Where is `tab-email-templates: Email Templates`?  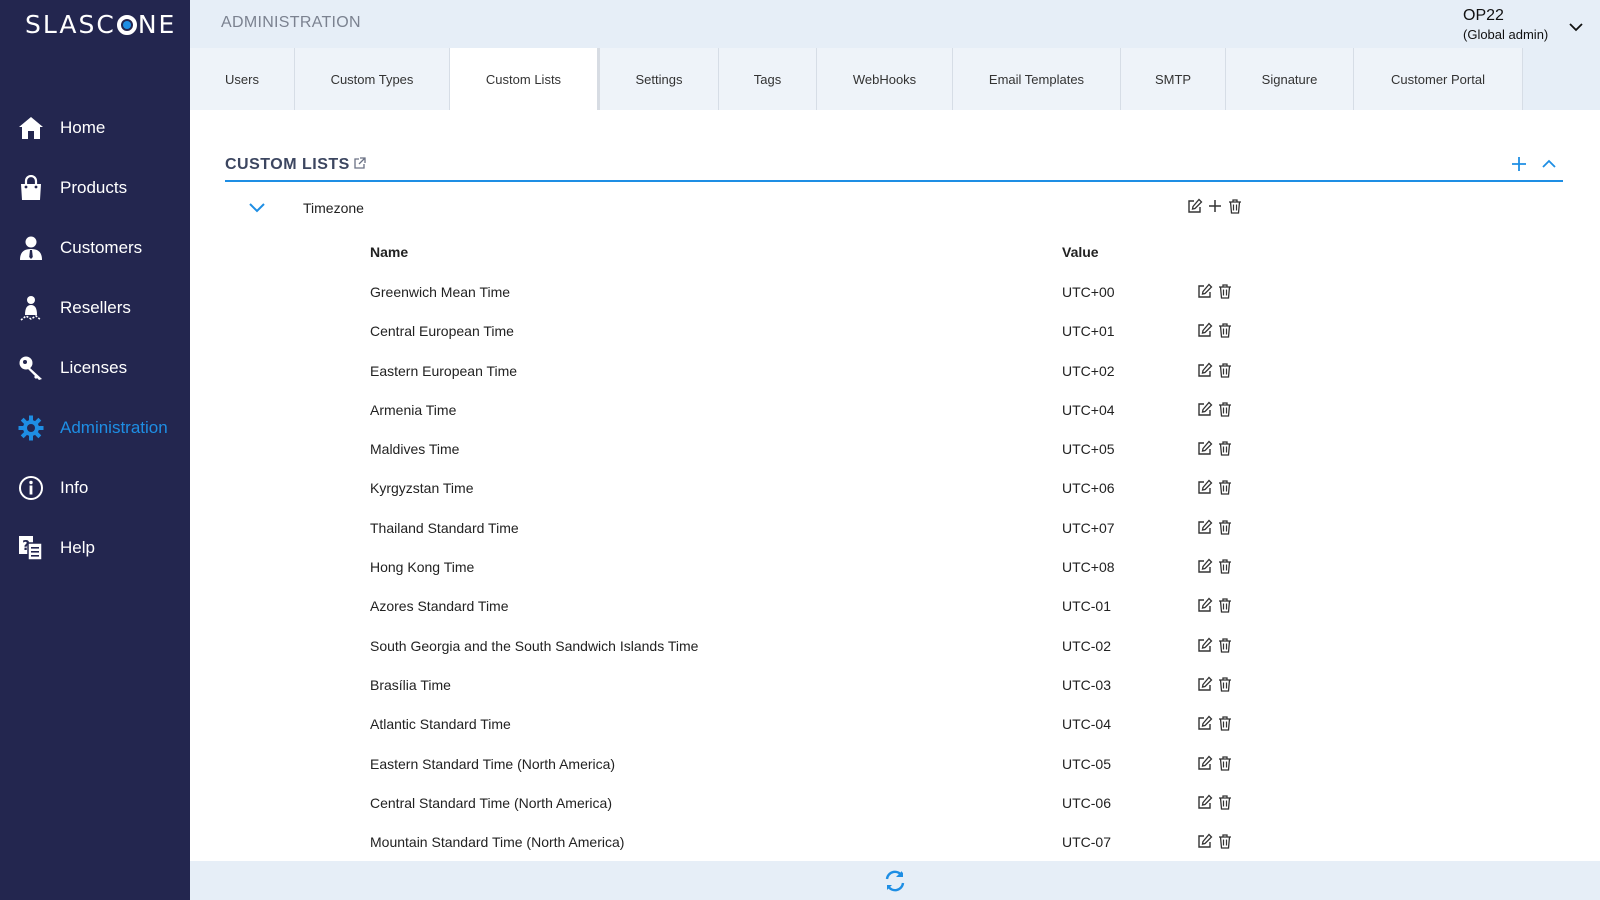 tab-email-templates: Email Templates is located at coordinates (1037, 79).